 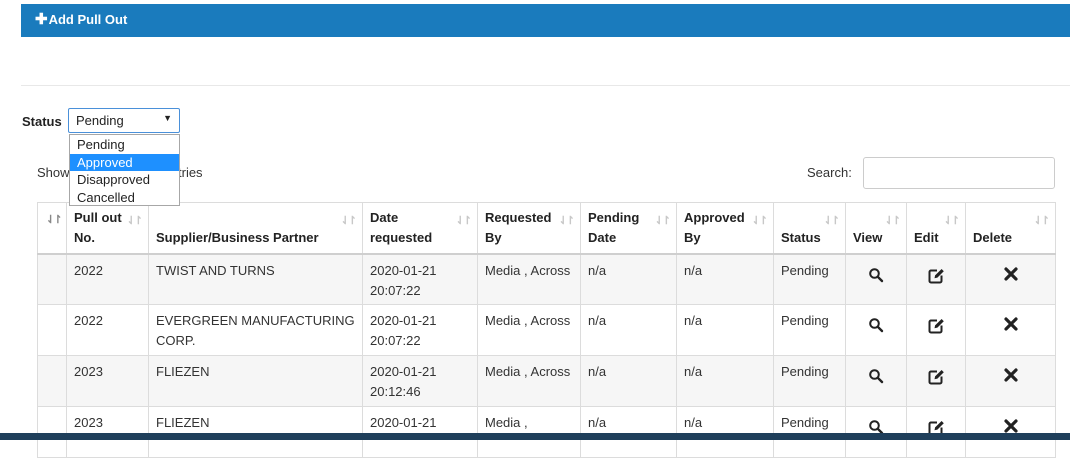 I want to click on status-option-cancelled: Cancelled, so click(x=124, y=198).